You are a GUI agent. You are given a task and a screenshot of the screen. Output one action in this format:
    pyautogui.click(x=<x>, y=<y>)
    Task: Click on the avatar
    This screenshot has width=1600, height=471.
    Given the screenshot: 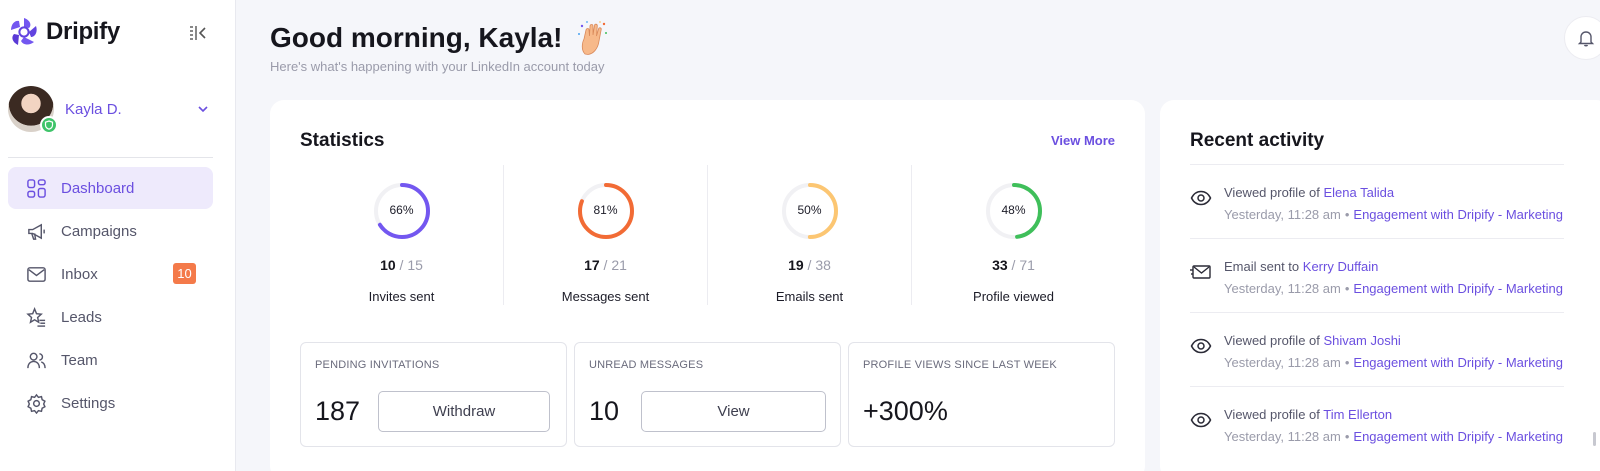 What is the action you would take?
    pyautogui.click(x=33, y=110)
    